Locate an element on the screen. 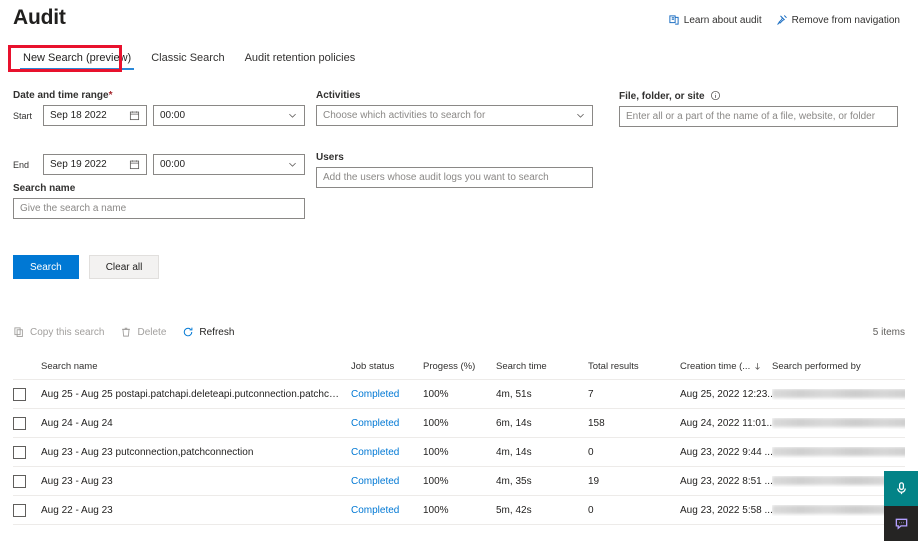  microphone-icon is located at coordinates (901, 488).